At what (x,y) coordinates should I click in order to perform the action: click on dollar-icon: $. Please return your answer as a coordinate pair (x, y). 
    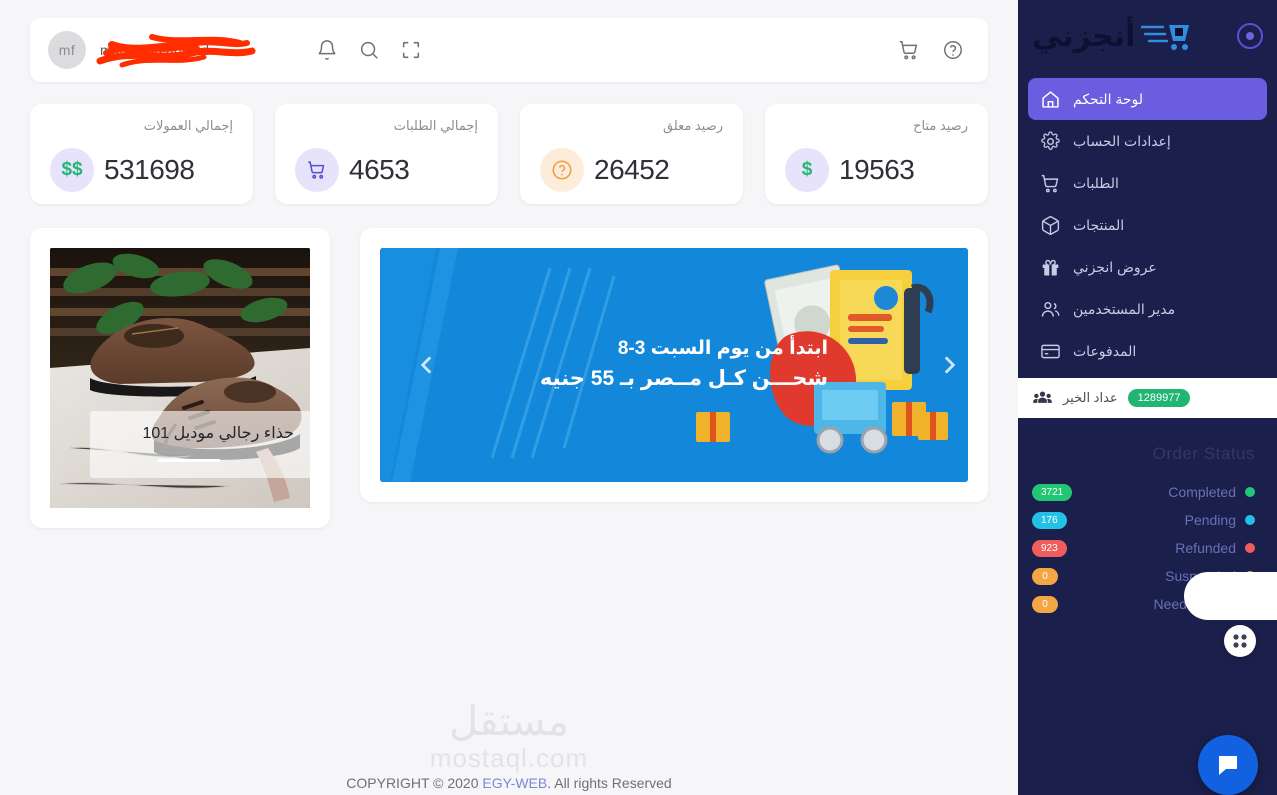
    Looking at the image, I should click on (807, 170).